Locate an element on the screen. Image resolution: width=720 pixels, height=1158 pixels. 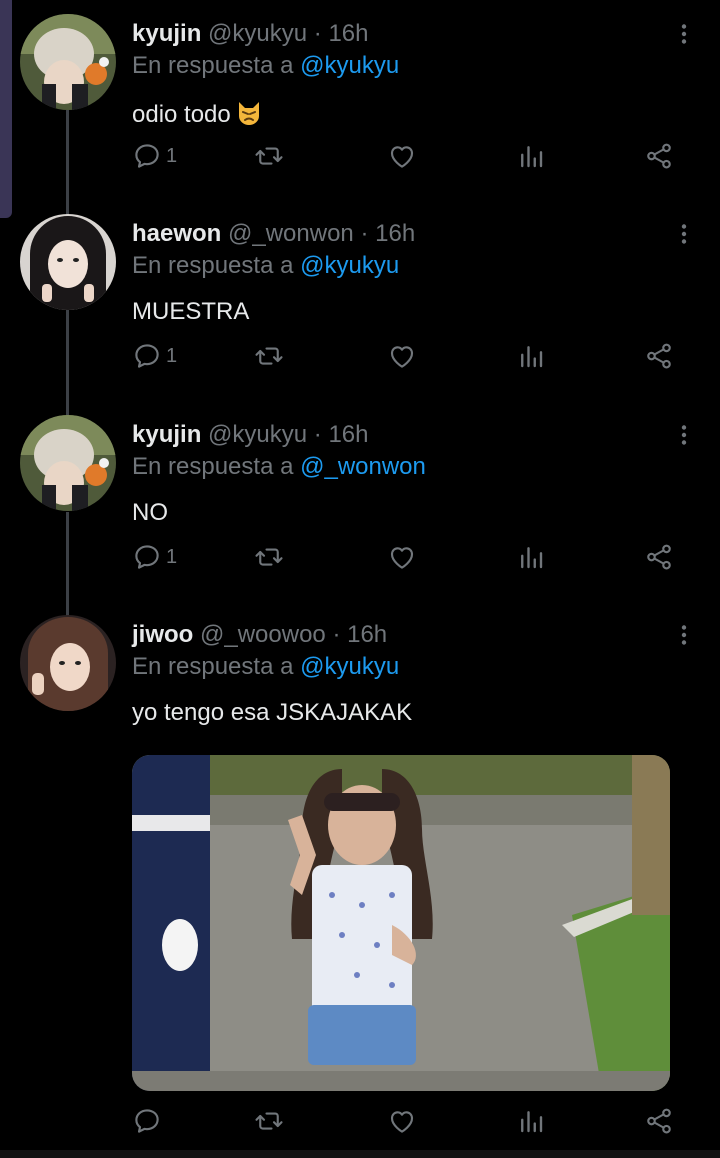
user-handle: @_woowoo is located at coordinates (263, 634).